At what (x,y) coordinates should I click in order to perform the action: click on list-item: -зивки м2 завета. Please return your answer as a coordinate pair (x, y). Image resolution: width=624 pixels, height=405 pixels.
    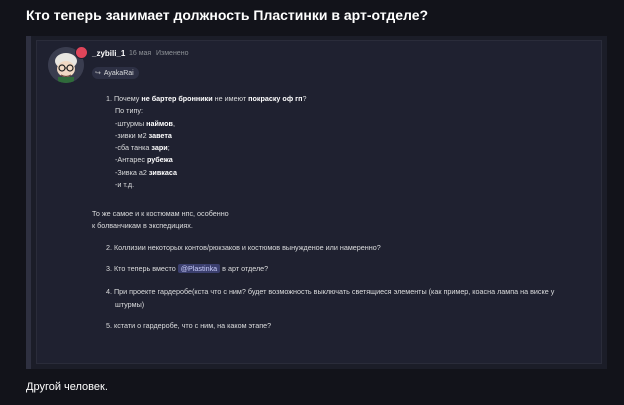
    Looking at the image, I should click on (143, 135).